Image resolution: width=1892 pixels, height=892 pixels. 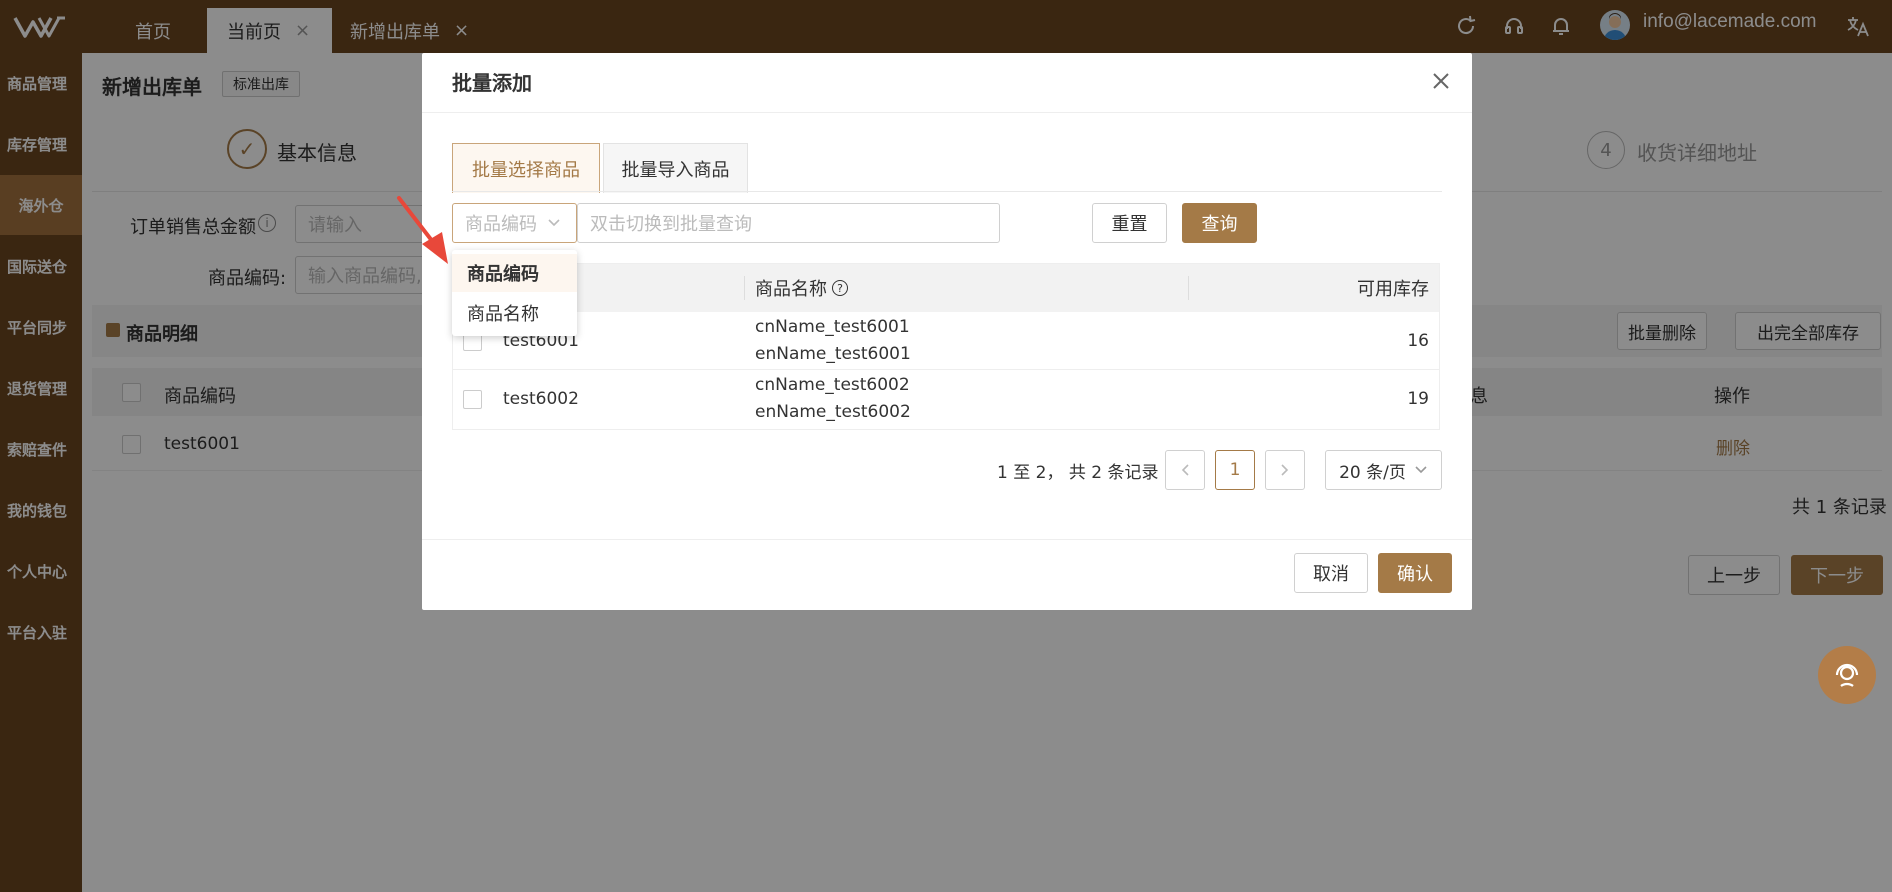 I want to click on field-select-value: 商品编码, so click(x=501, y=224).